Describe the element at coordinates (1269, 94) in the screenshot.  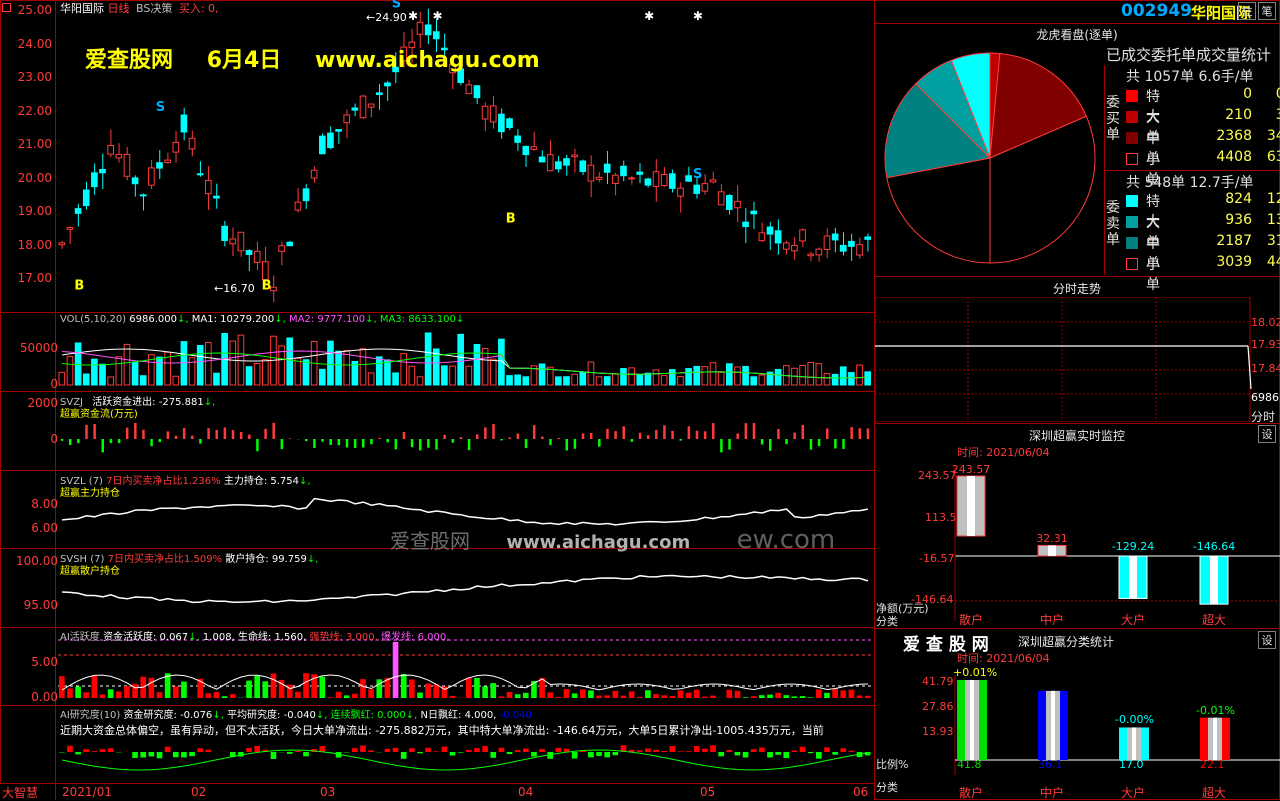
I see `order-row-pct: 0%` at that location.